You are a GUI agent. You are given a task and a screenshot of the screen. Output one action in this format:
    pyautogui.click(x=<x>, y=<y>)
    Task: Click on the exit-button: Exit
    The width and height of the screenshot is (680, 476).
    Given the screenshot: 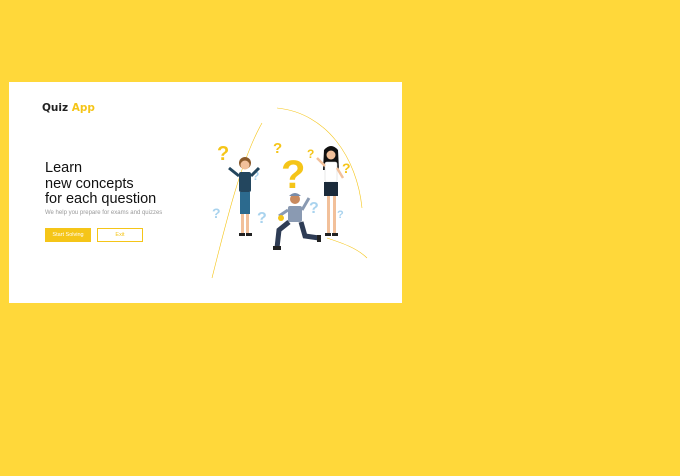 What is the action you would take?
    pyautogui.click(x=120, y=235)
    